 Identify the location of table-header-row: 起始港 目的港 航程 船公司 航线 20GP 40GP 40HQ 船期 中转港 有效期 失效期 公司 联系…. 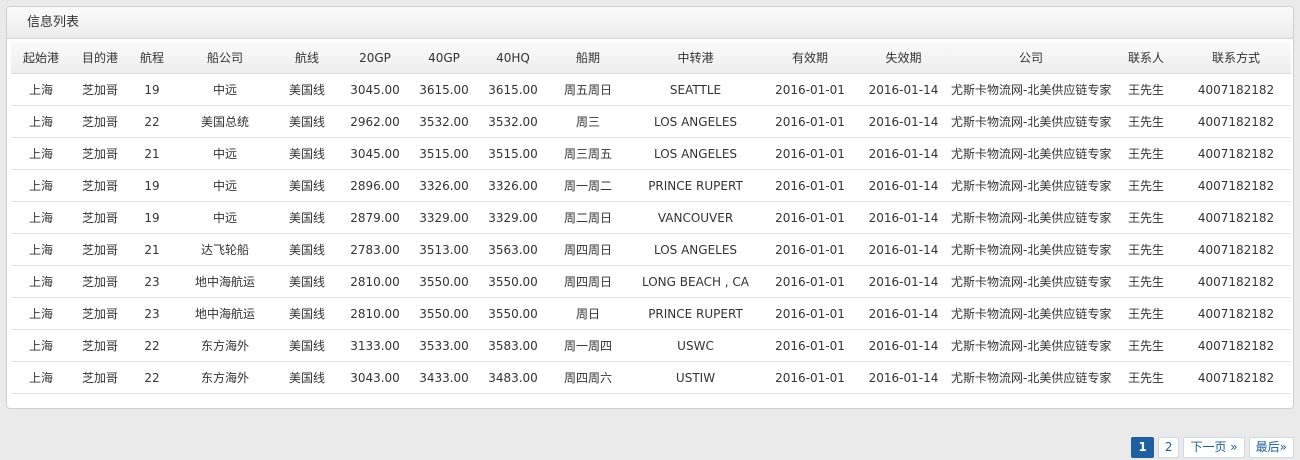
(651, 58).